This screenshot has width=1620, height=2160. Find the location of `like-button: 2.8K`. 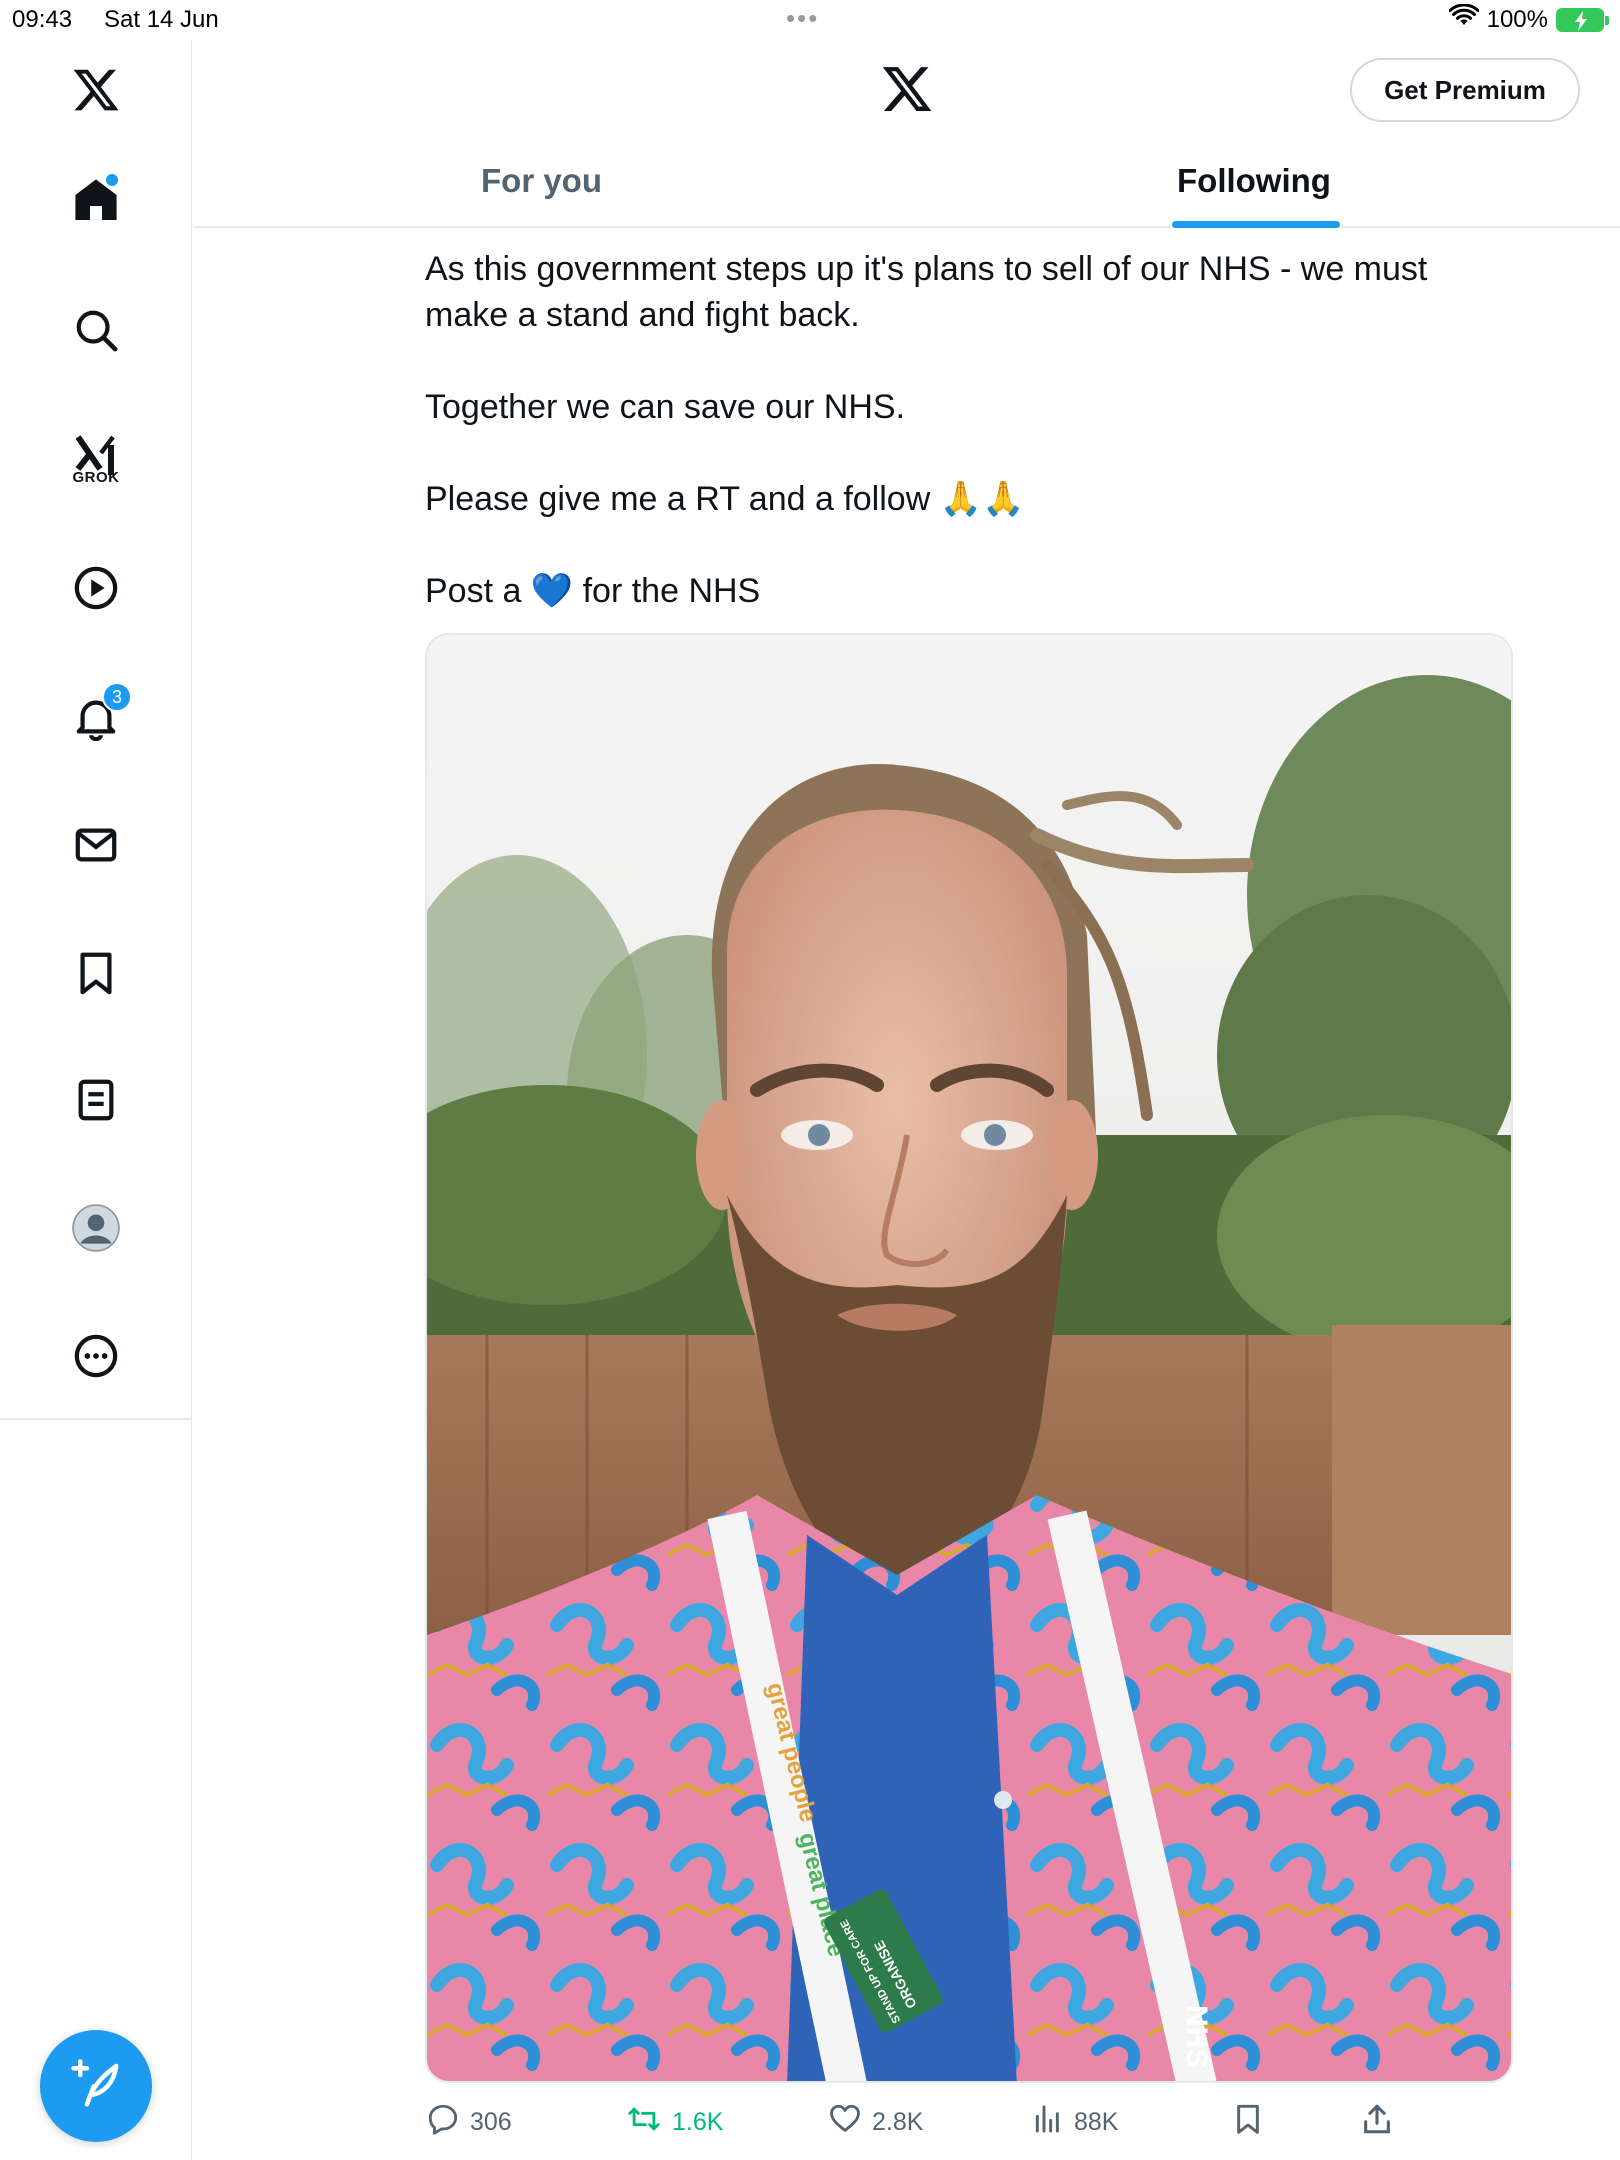

like-button: 2.8K is located at coordinates (875, 2122).